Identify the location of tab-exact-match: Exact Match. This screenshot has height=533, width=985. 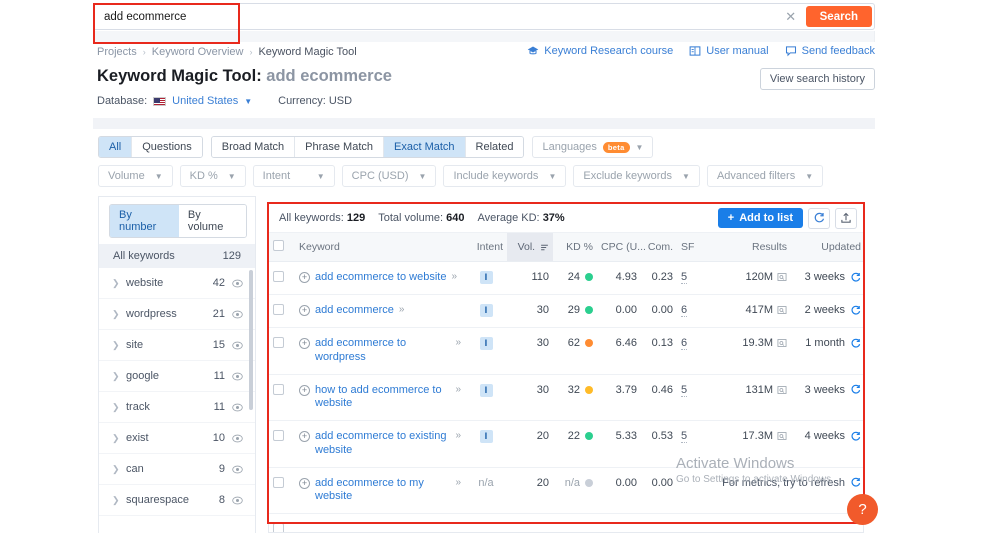
(425, 147).